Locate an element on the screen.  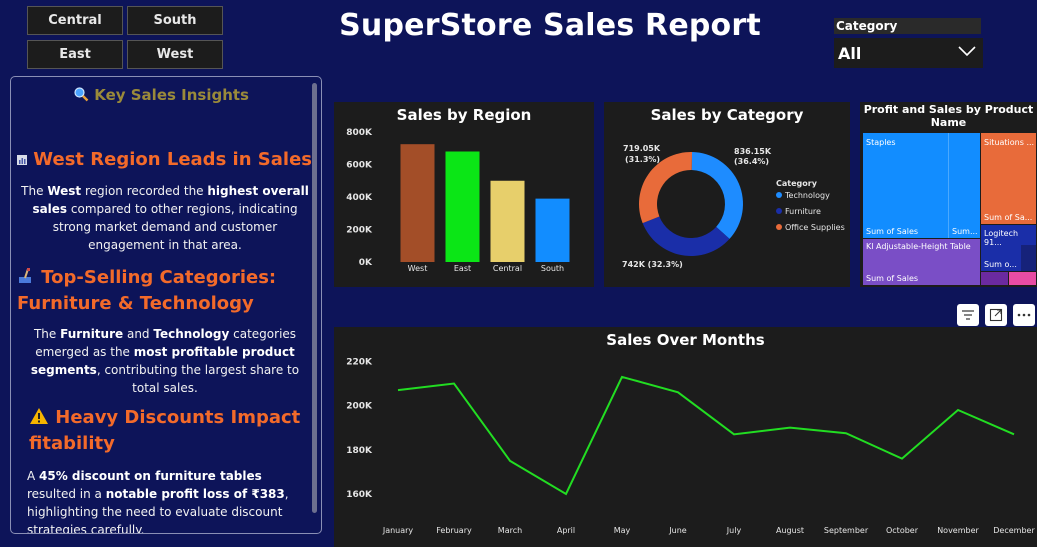
x-tick-label: East is located at coordinates (462, 268).